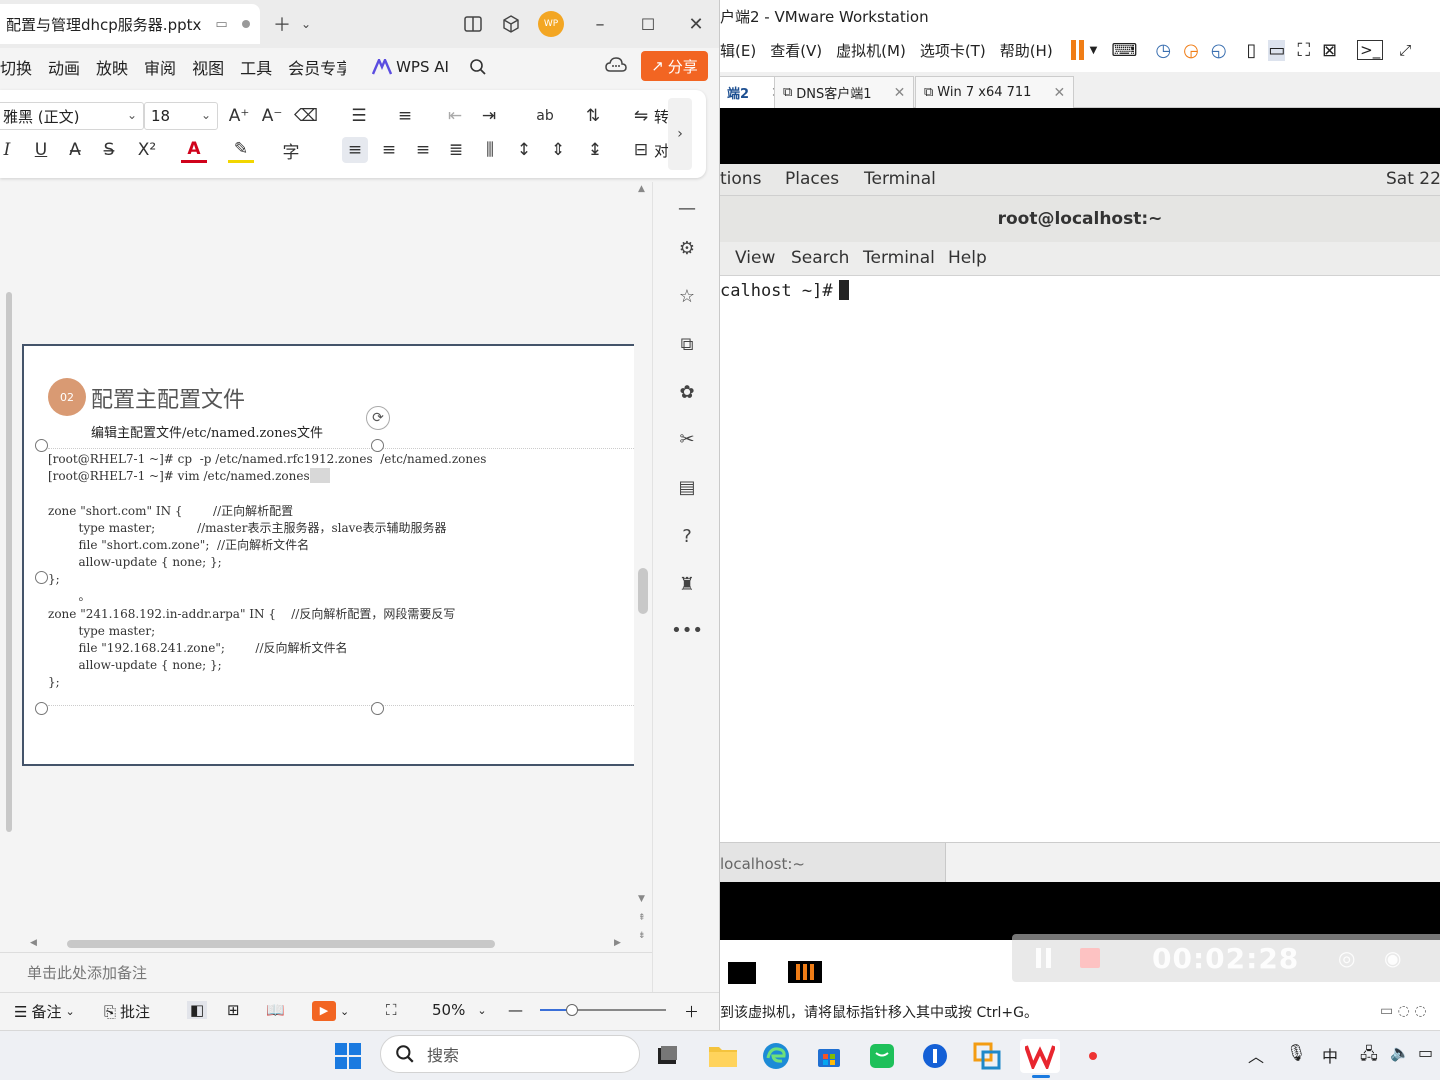 This screenshot has height=1080, width=1440. Describe the element at coordinates (667, 1056) in the screenshot. I see `task-view-icon` at that location.